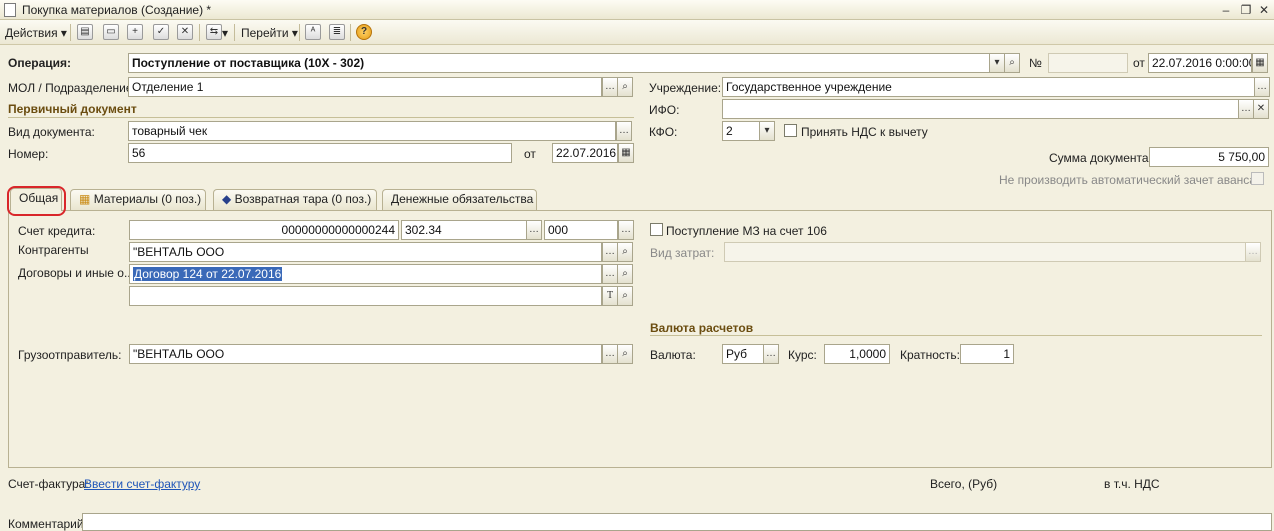  Describe the element at coordinates (303, 199) in the screenshot. I see `tab-returnable-tare-label: Возвратная тара (0 поз.)` at that location.